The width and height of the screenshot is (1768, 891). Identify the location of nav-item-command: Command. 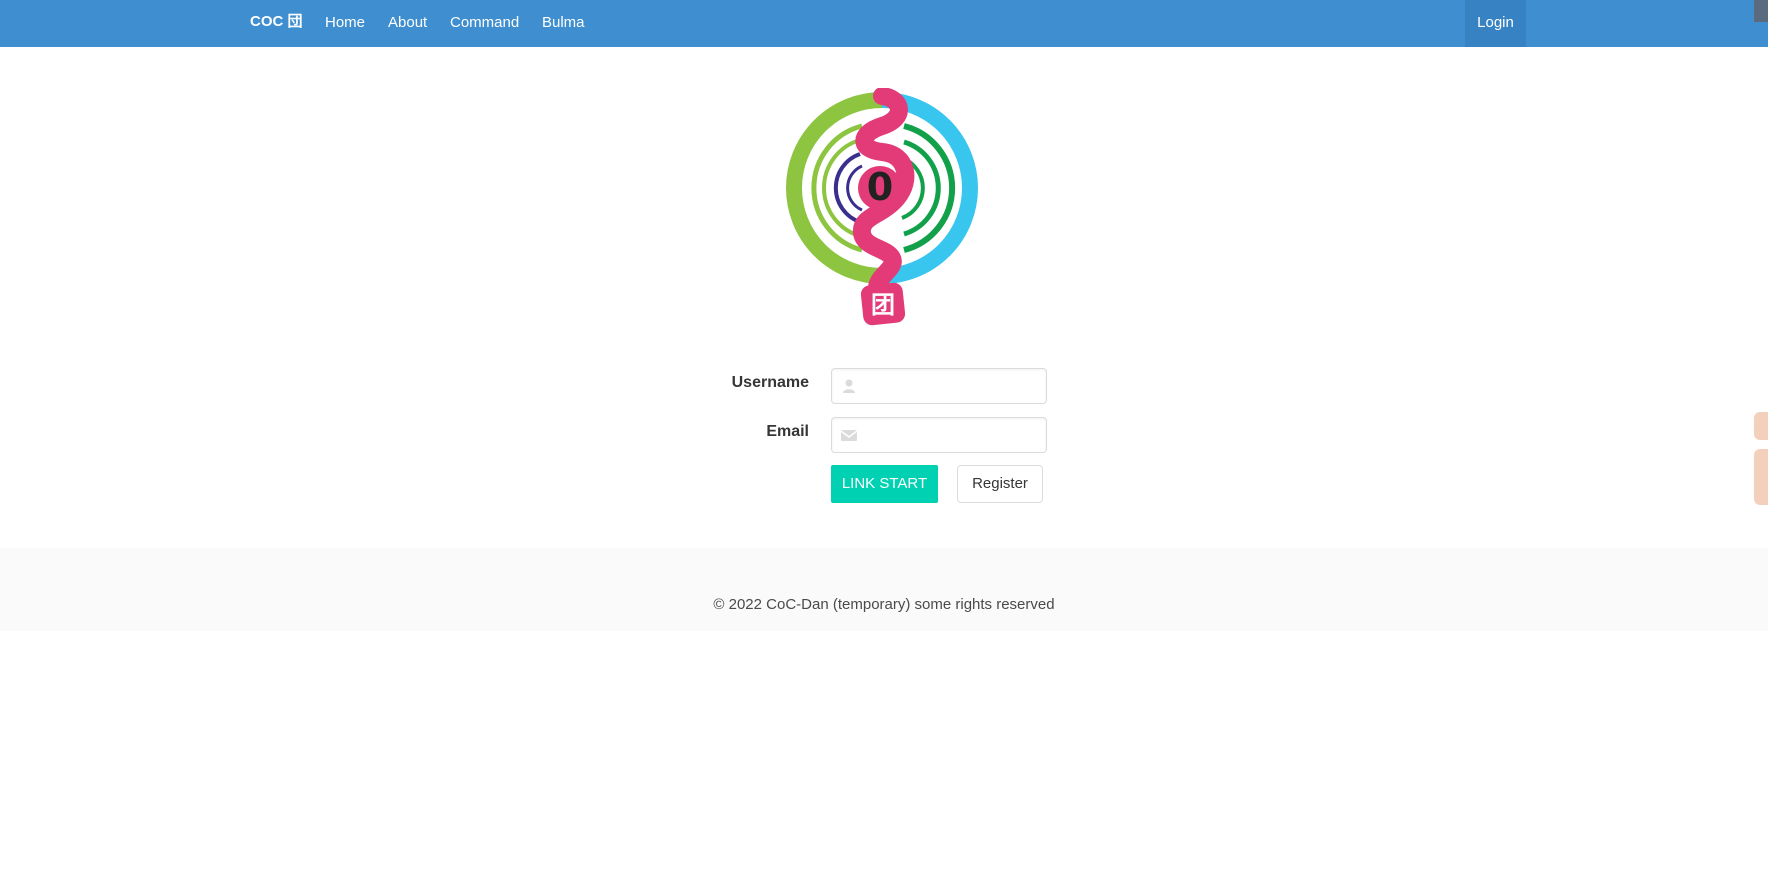
(484, 23).